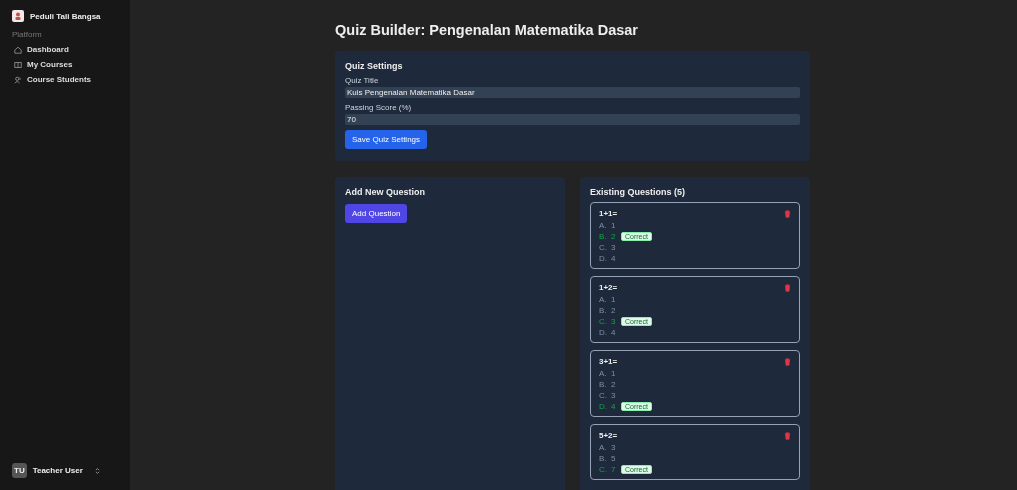  What do you see at coordinates (18, 64) in the screenshot?
I see `book-icon` at bounding box center [18, 64].